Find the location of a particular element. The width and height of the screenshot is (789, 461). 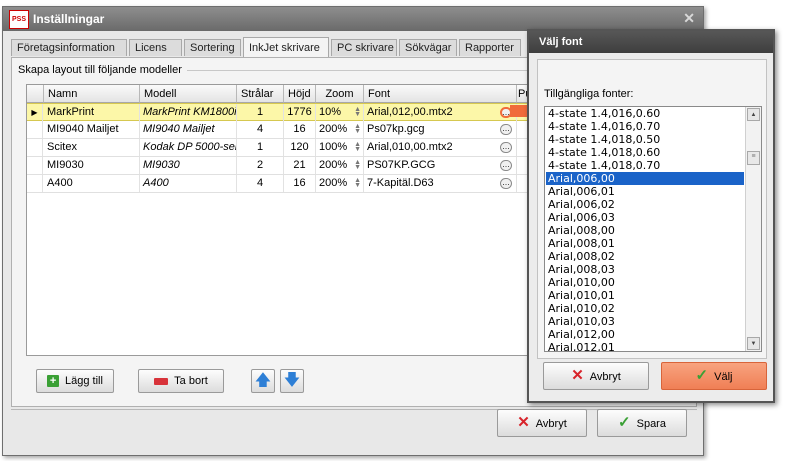

scroll-down-icon: ▼ is located at coordinates (753, 343).